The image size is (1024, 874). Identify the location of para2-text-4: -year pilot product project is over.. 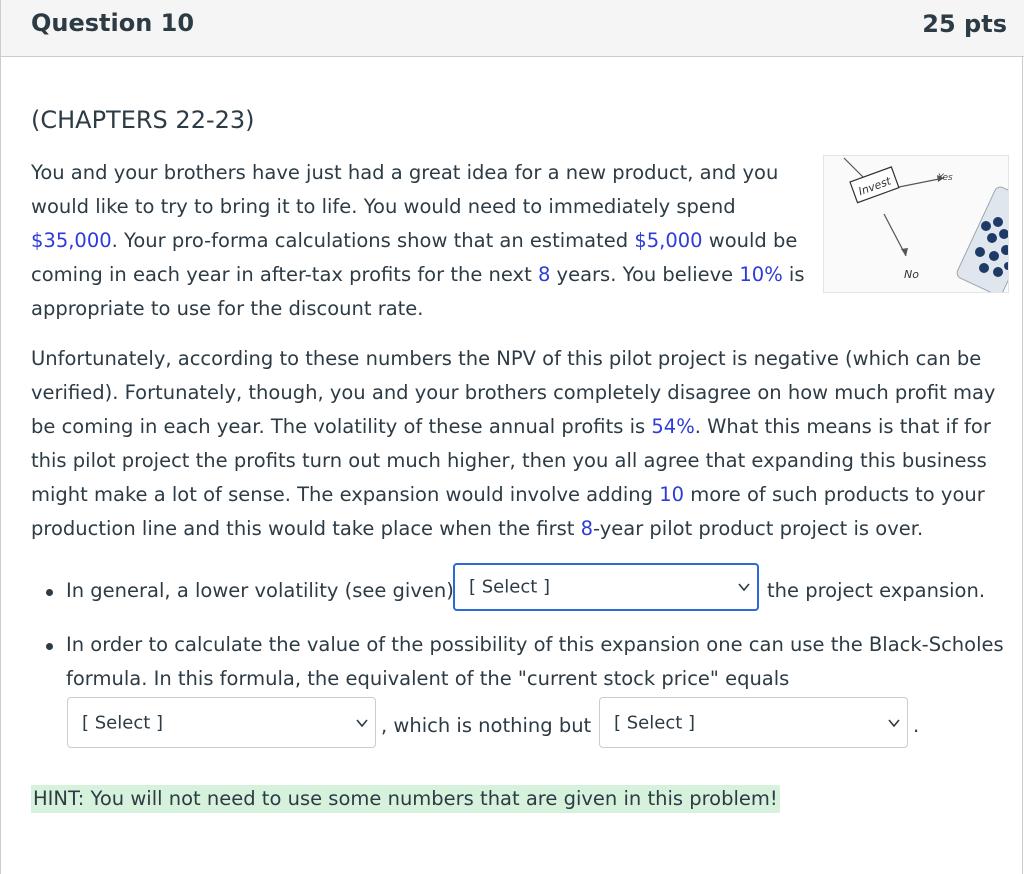
(758, 528).